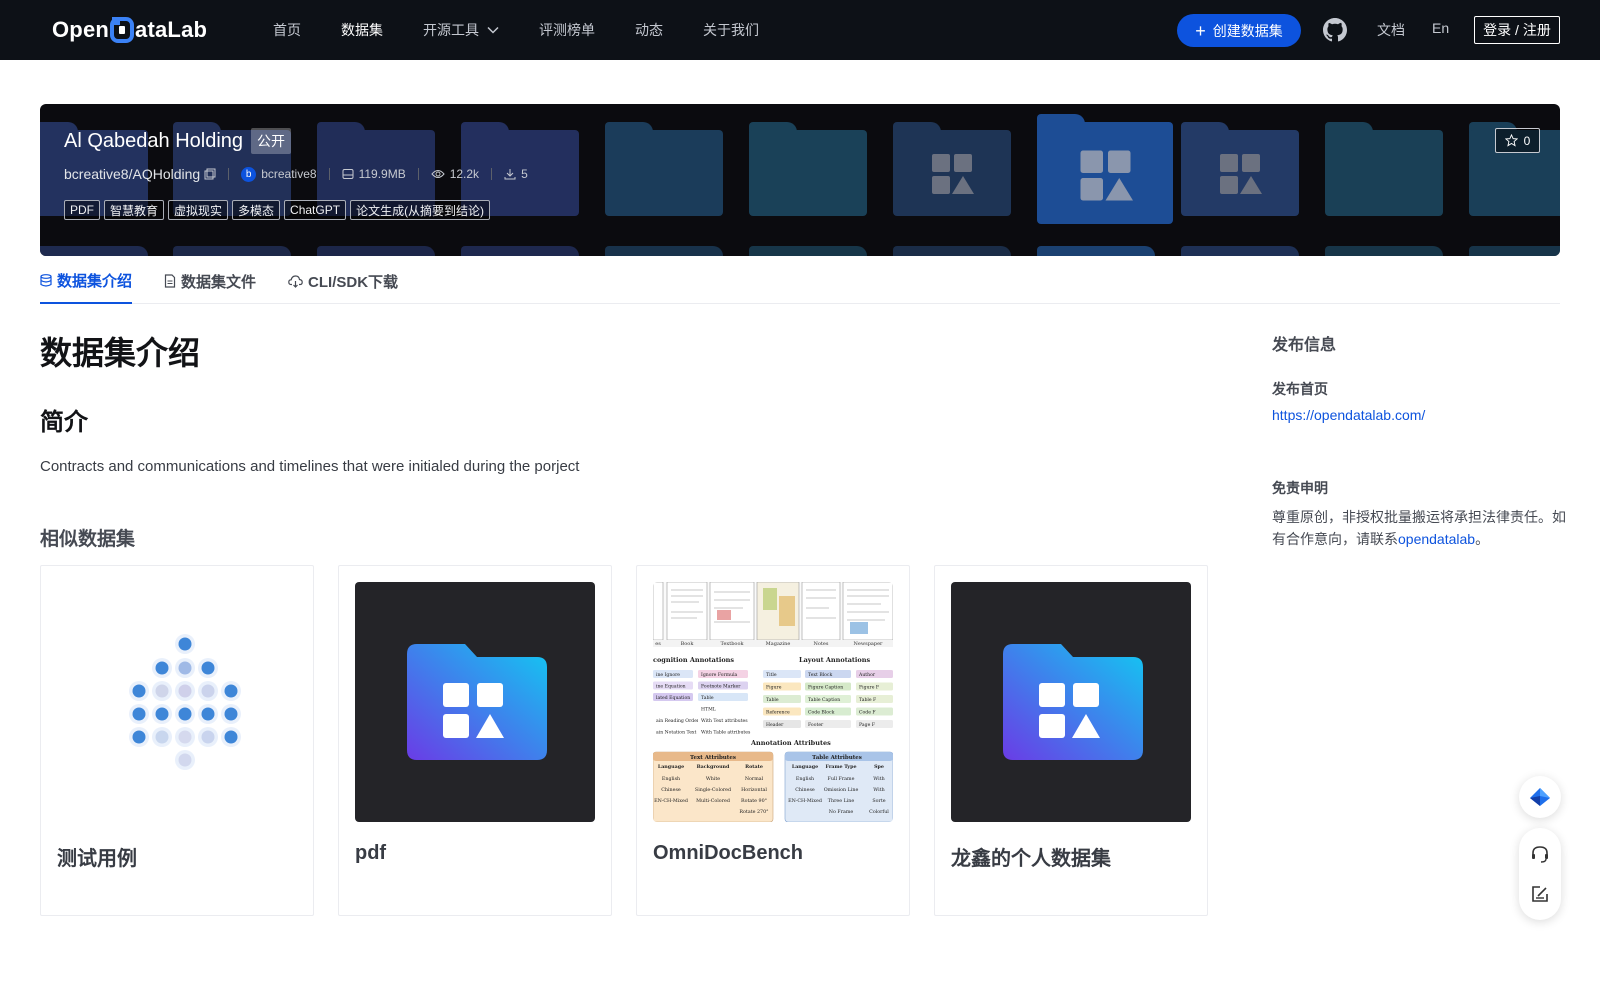 The image size is (1600, 1000). I want to click on omni-table-cell: Single-Colored, so click(713, 790).